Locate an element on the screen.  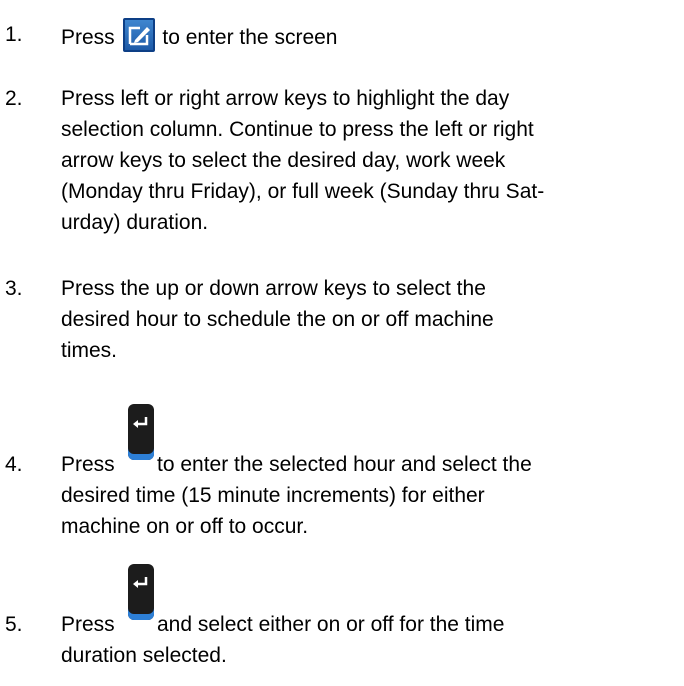
step-text: and select either on or off for the time is located at coordinates (331, 624).